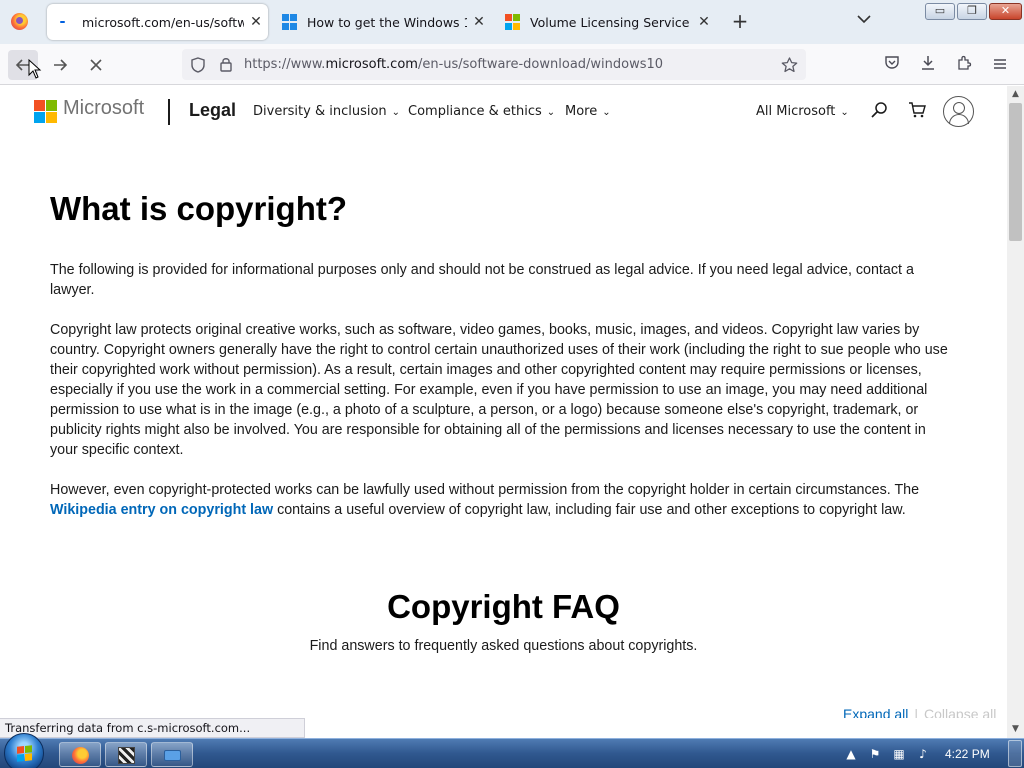  I want to click on header-divider, so click(169, 112).